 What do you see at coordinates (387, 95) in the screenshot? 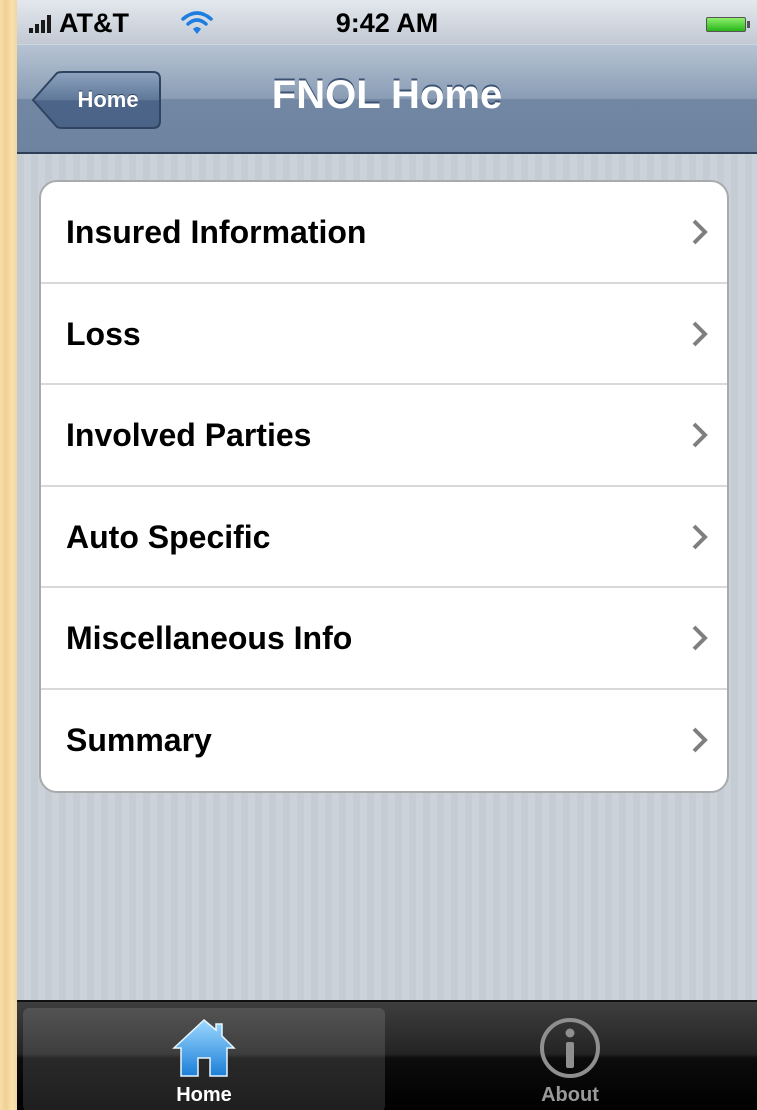
I see `page-title: FNOL Home` at bounding box center [387, 95].